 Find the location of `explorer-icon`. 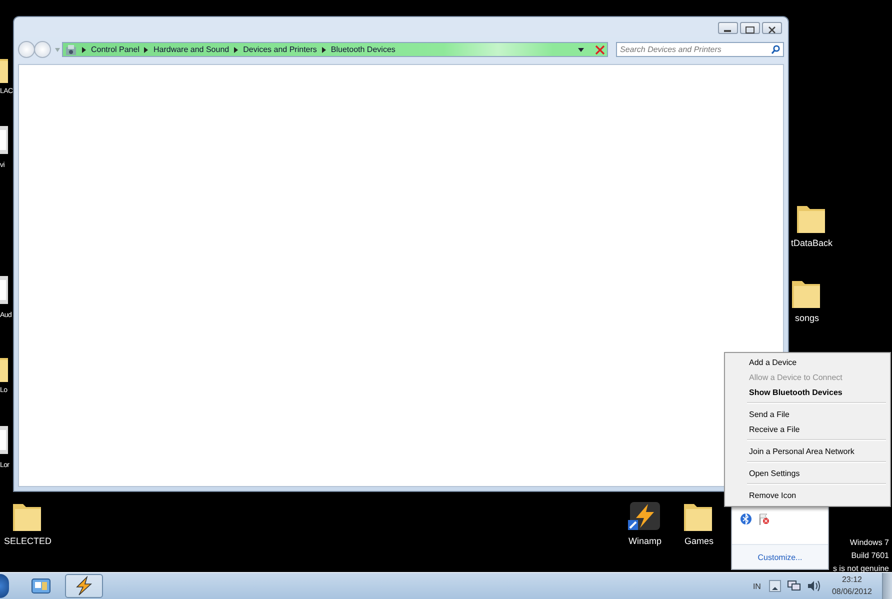

explorer-icon is located at coordinates (41, 586).